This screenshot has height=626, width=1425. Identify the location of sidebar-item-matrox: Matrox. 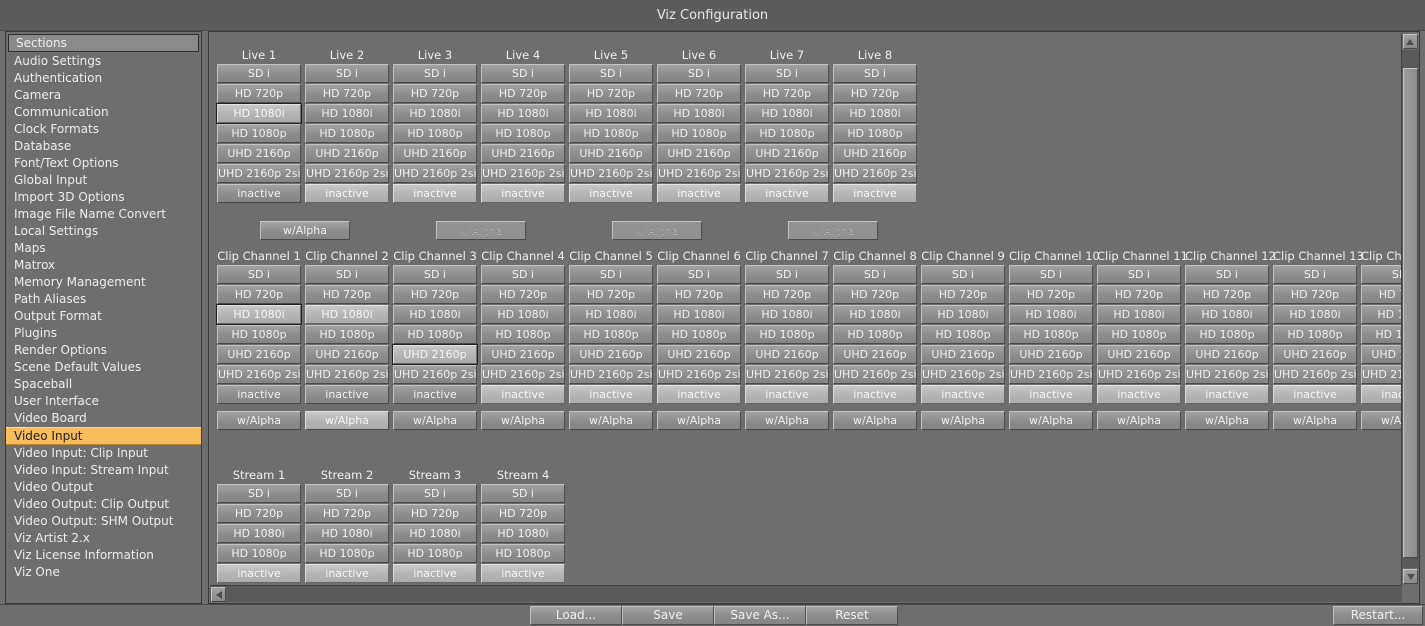
(103, 265).